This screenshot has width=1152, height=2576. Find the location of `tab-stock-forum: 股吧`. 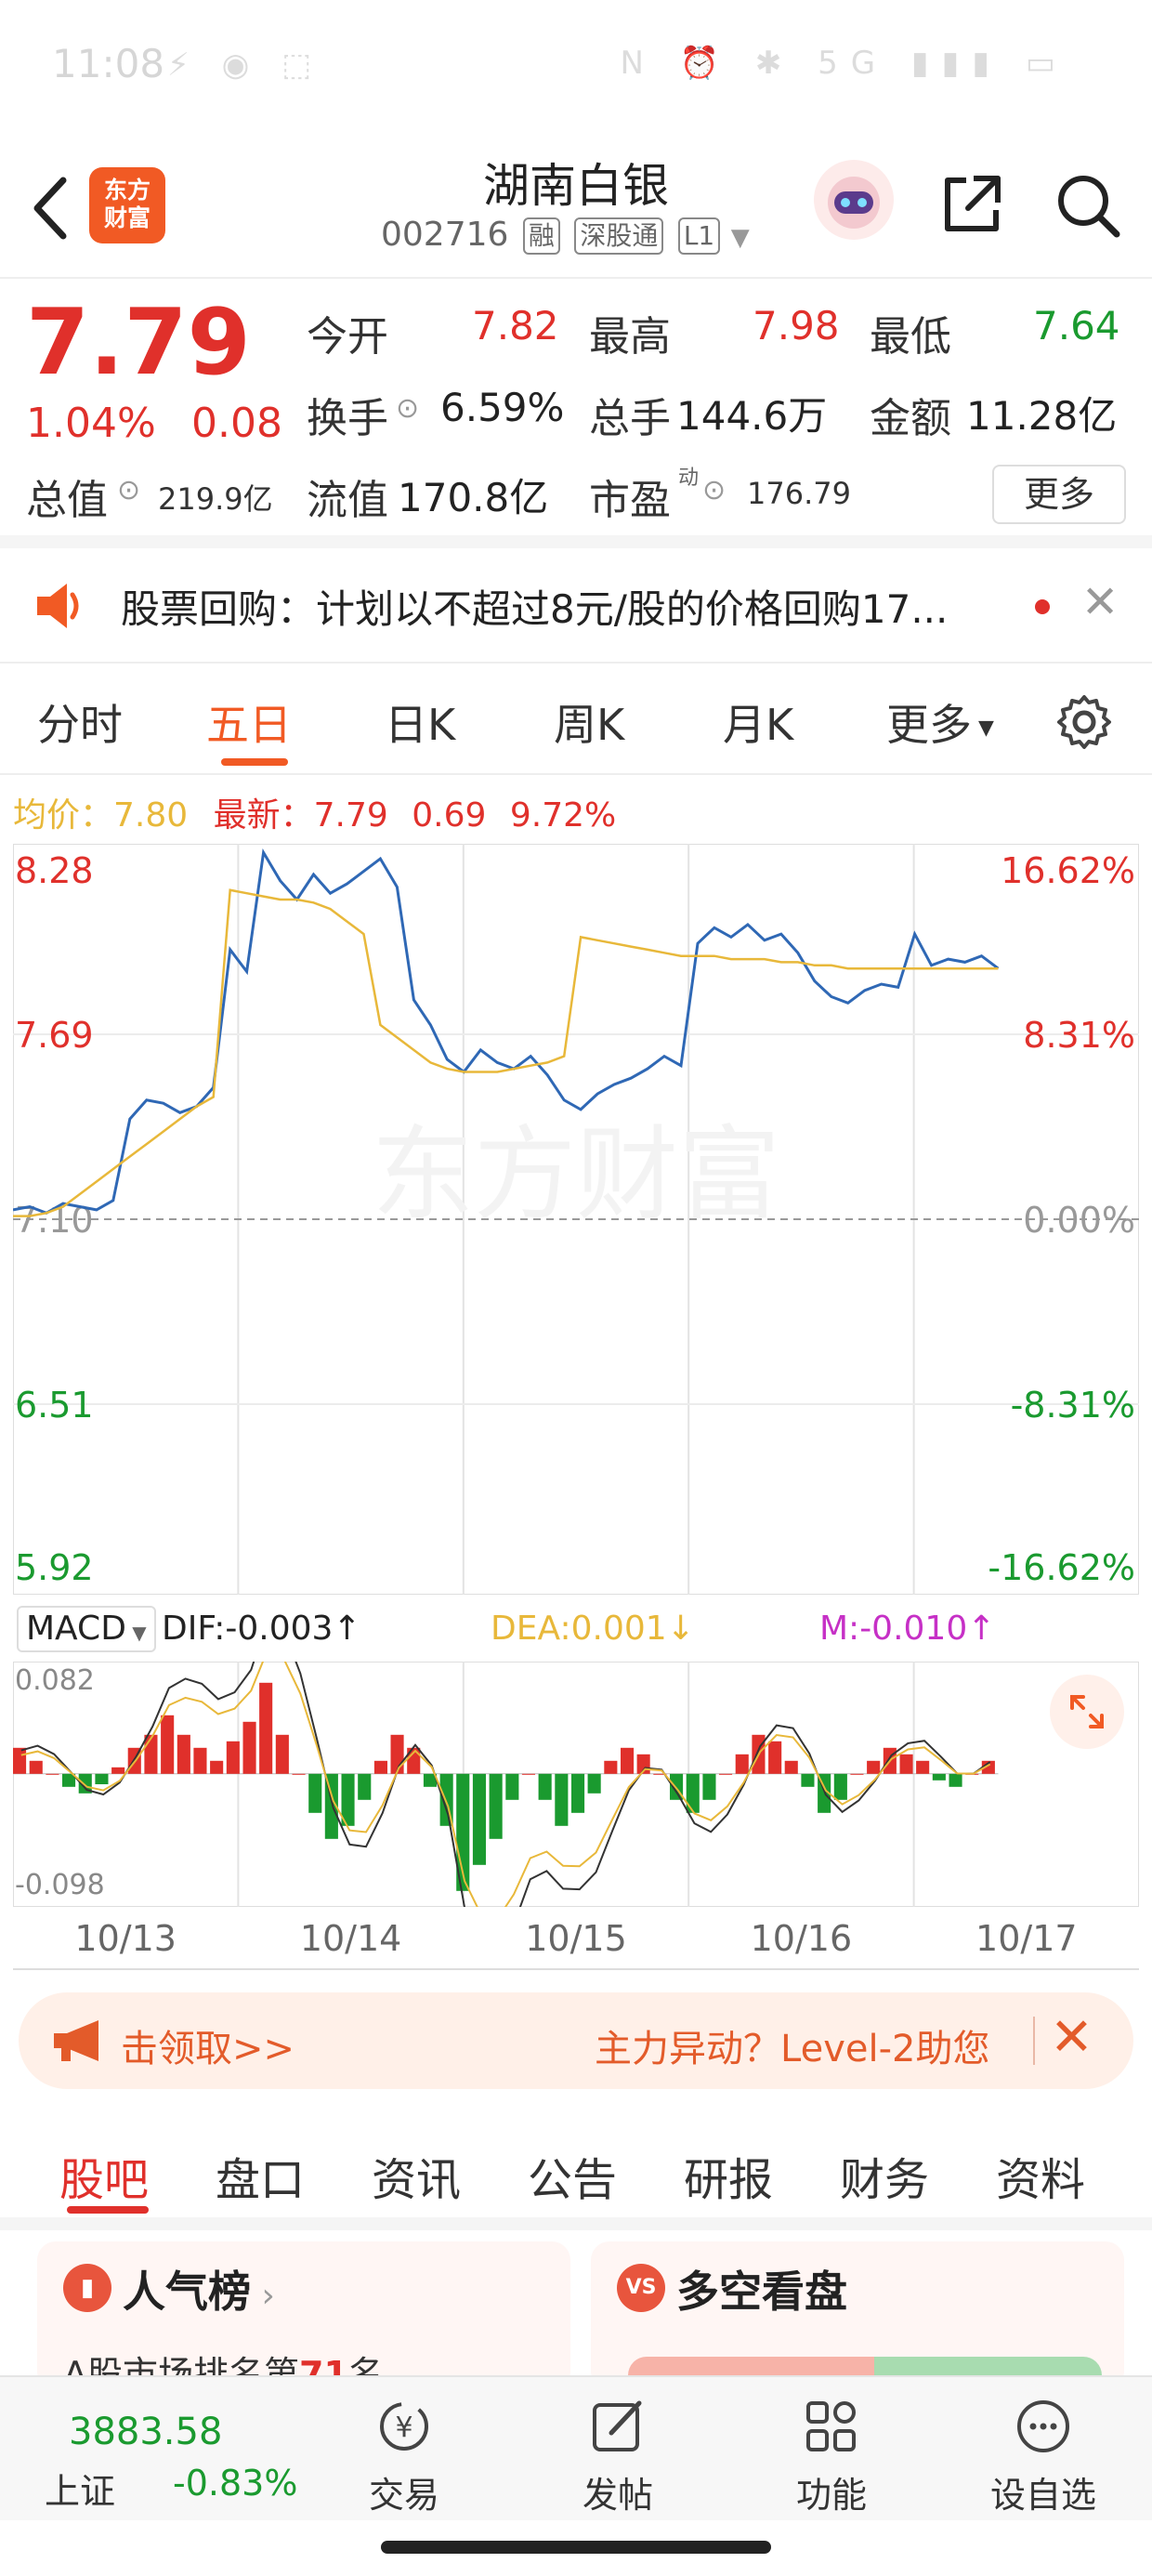

tab-stock-forum: 股吧 is located at coordinates (104, 2175).